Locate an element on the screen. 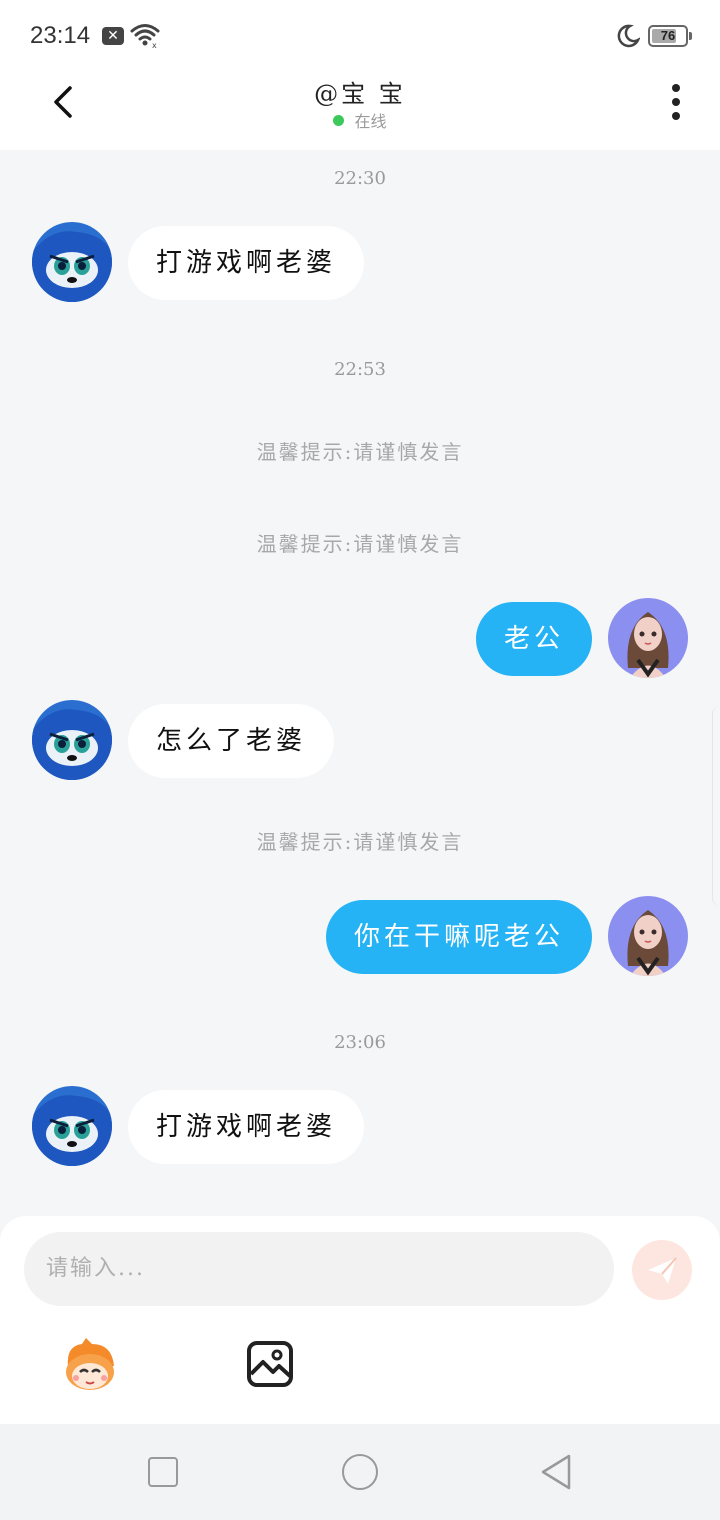 This screenshot has width=720, height=1520. image-icon is located at coordinates (270, 1364).